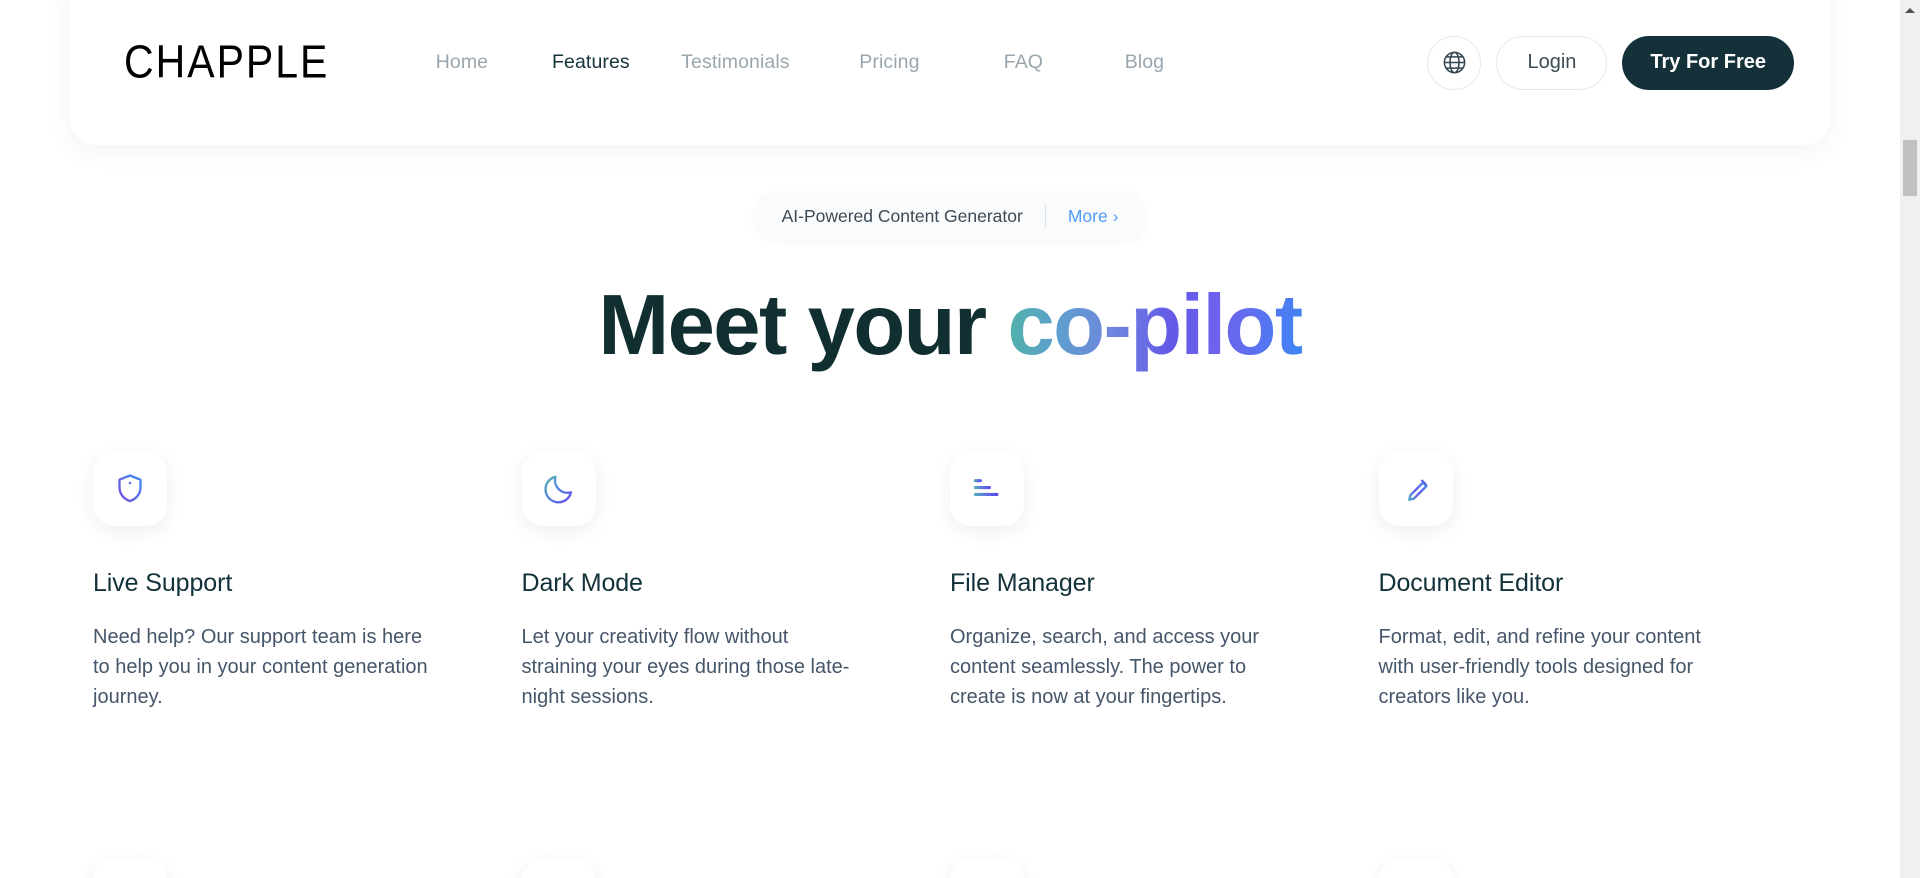 The image size is (1920, 878). Describe the element at coordinates (163, 583) in the screenshot. I see `feature-title: Live Support` at that location.